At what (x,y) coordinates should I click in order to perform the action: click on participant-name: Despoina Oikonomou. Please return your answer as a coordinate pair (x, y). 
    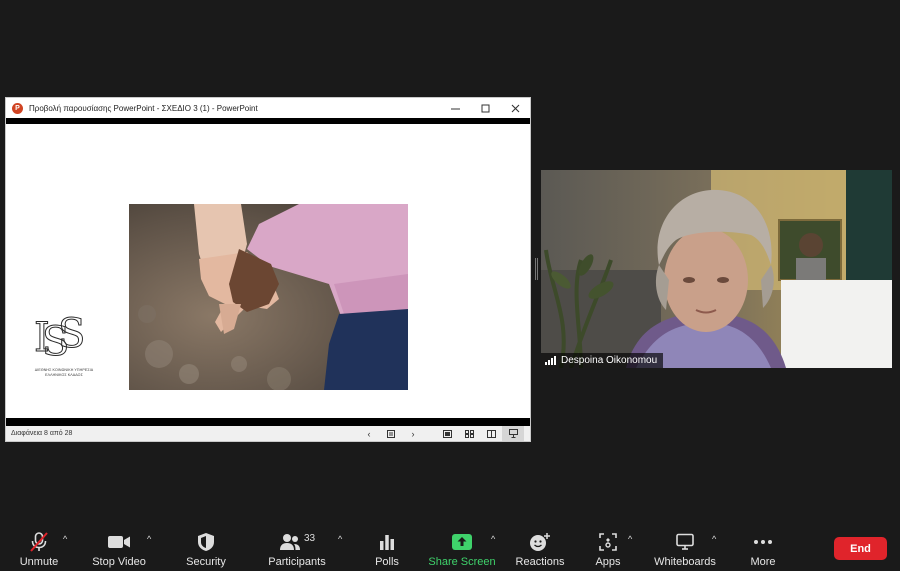
    Looking at the image, I should click on (609, 360).